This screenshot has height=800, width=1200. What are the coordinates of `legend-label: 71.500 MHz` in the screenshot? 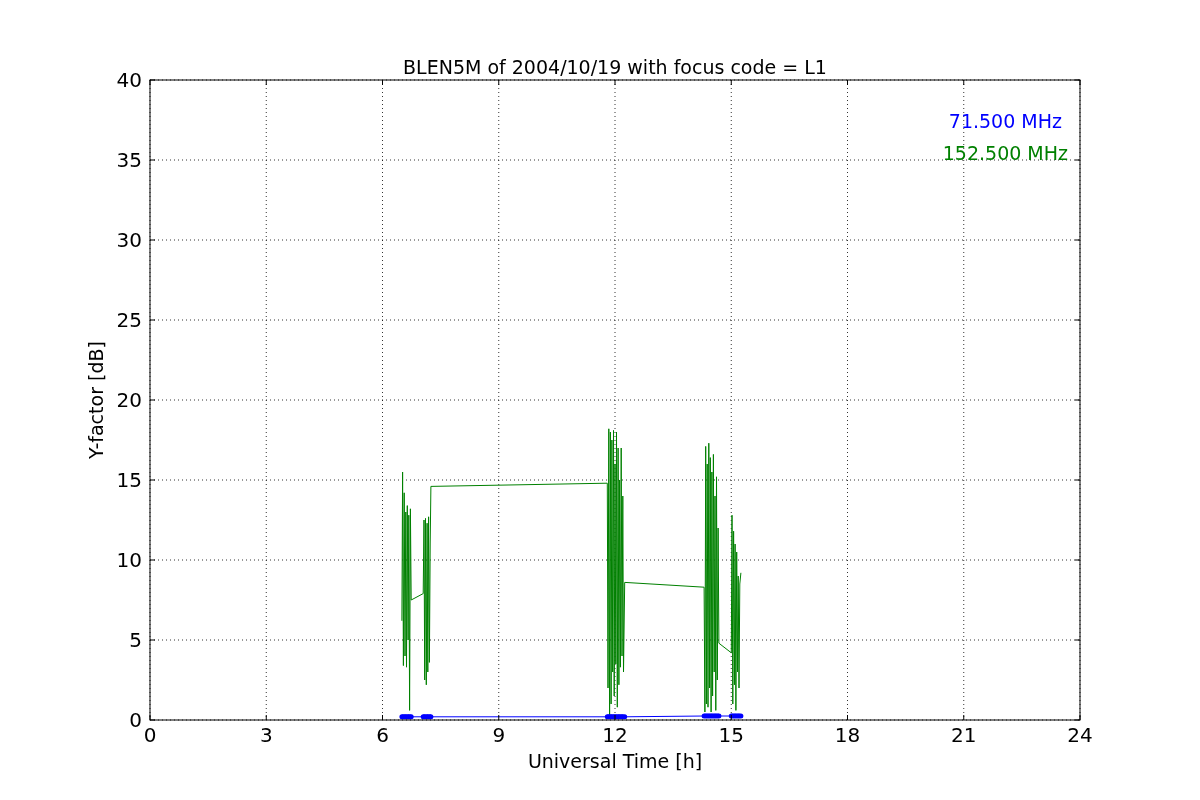 It's located at (1005, 121).